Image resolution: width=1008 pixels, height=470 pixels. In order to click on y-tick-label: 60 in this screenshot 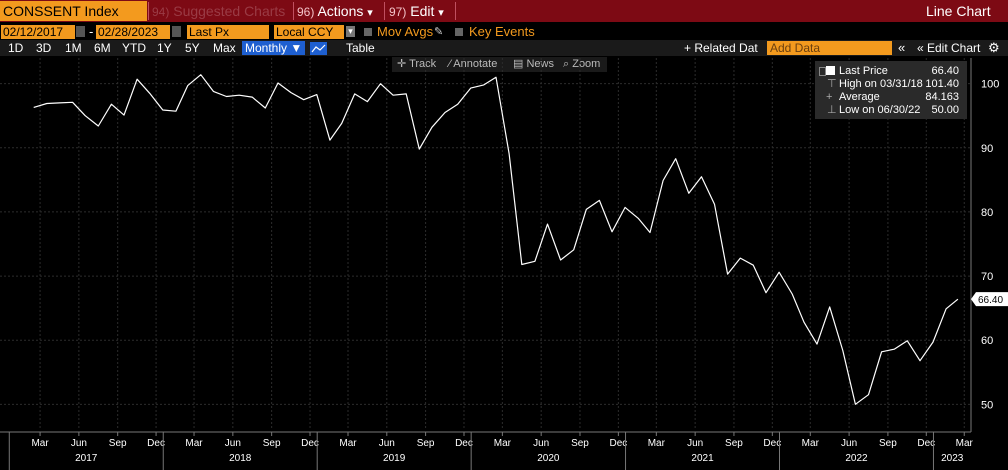, I will do `click(987, 341)`.